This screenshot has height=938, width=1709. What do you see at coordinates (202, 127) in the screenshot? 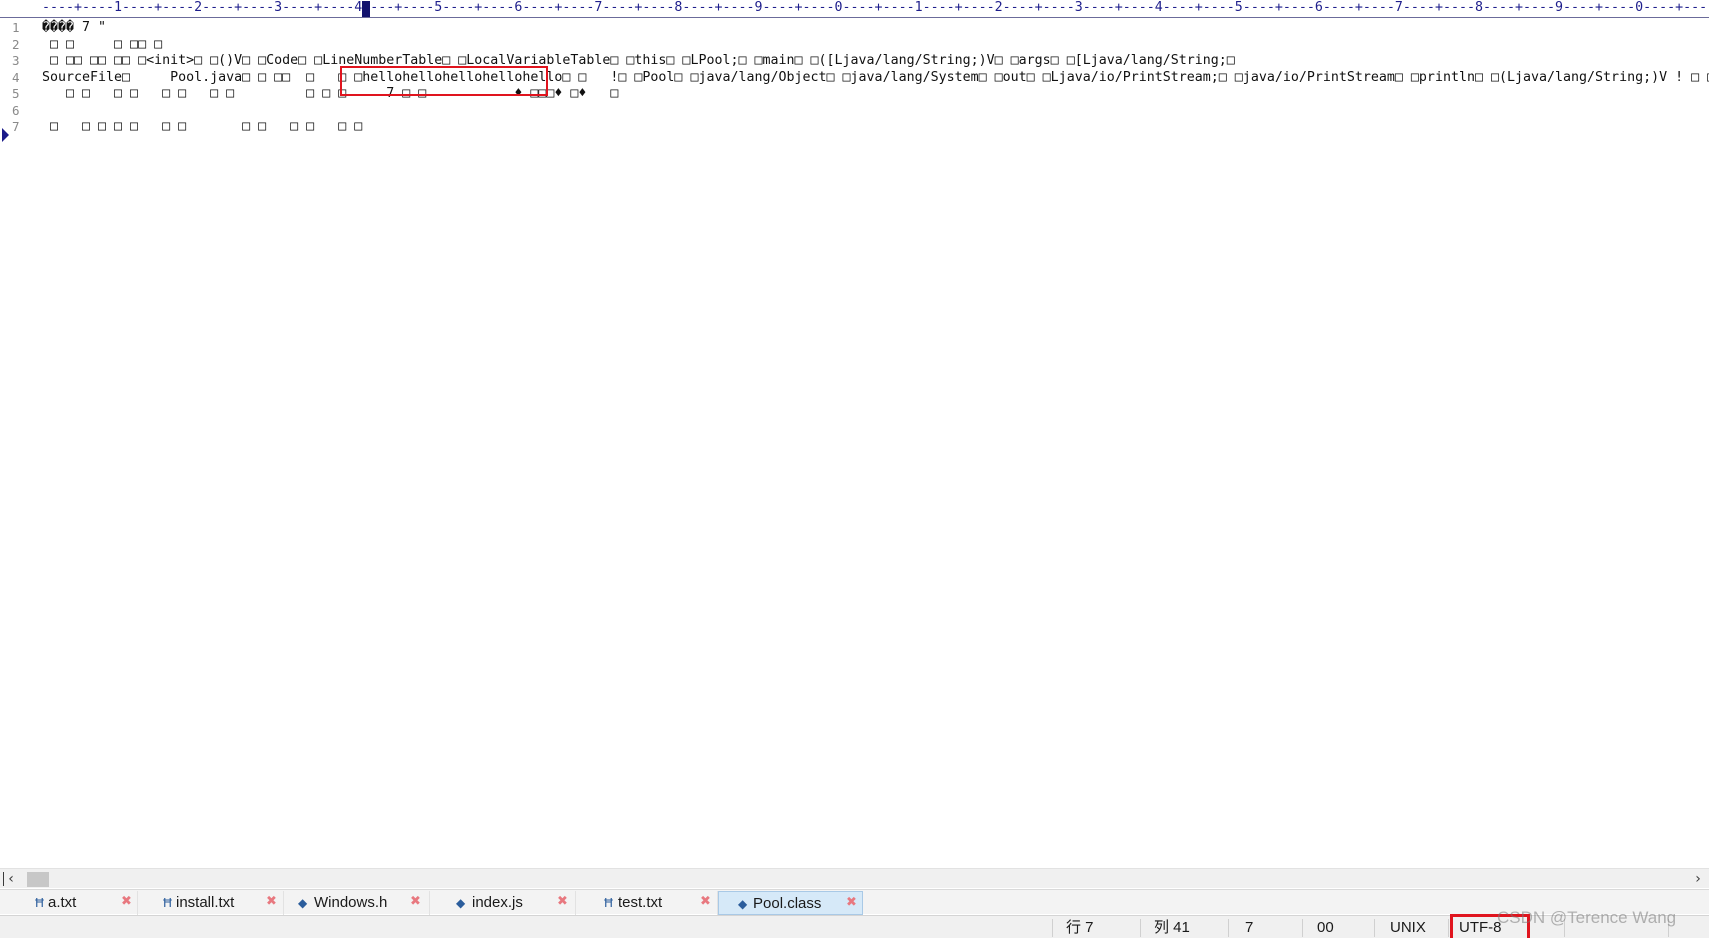
I see `code-line: □ □ □ □ □ □ □ □ □ □ □ □ □` at bounding box center [202, 127].